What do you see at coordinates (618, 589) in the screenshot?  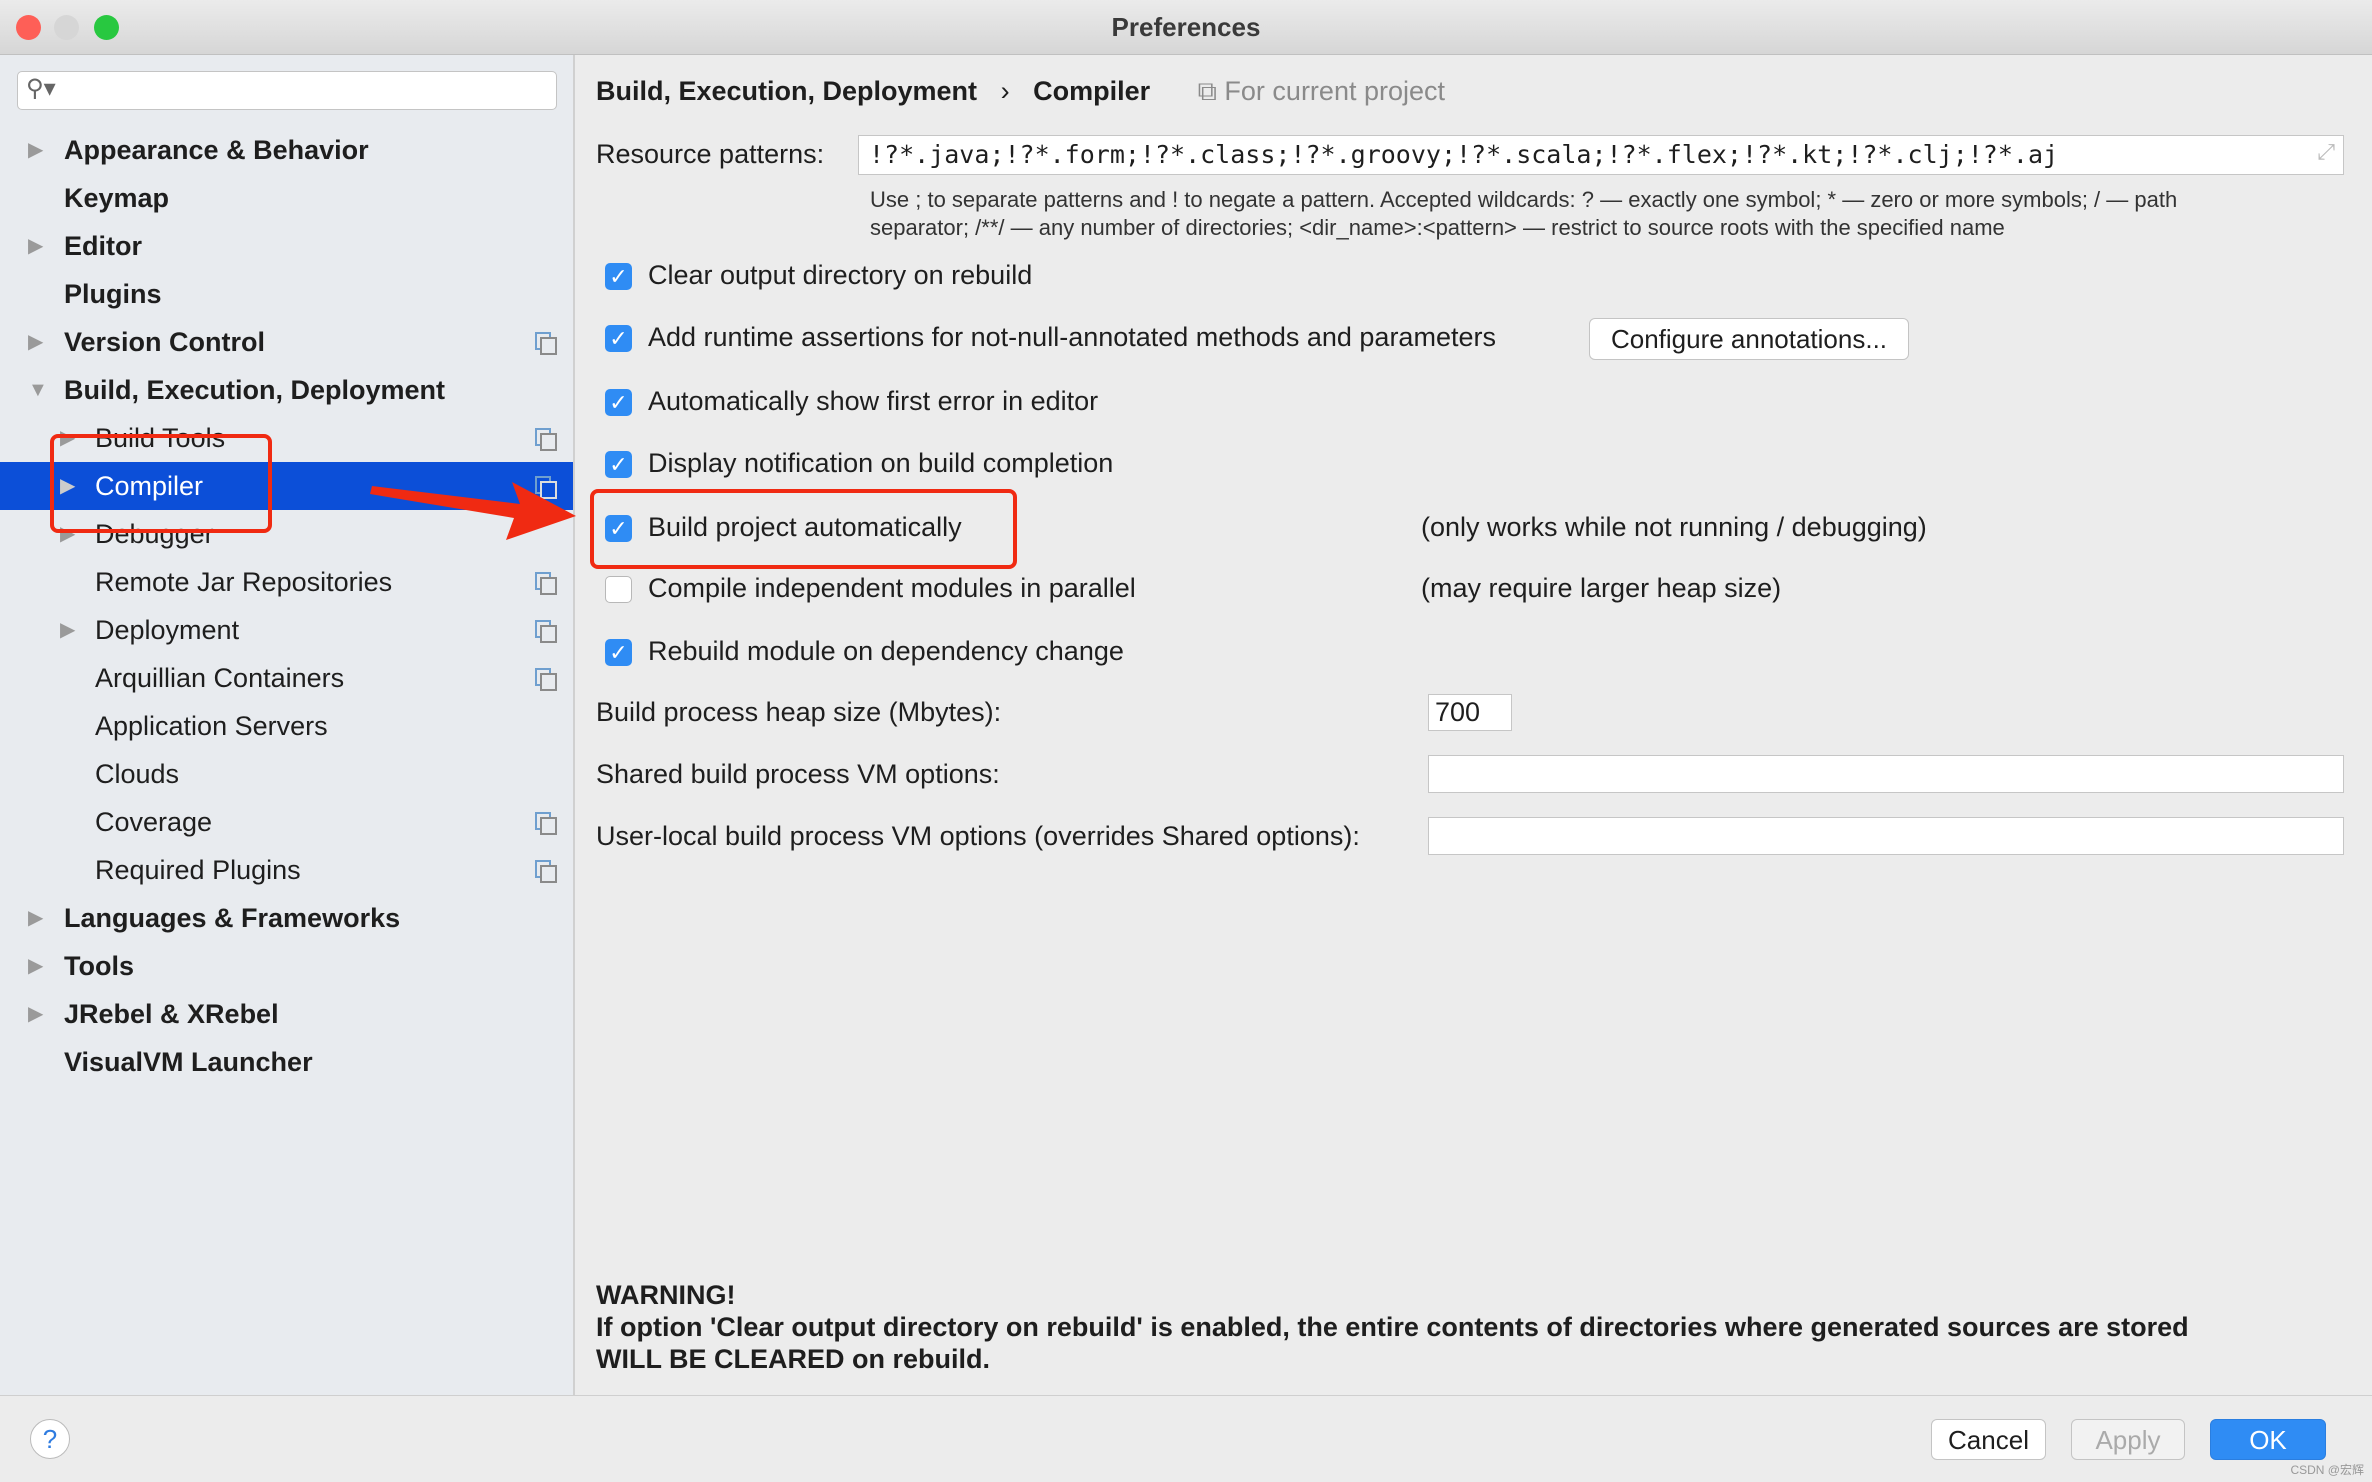 I see `checkbox` at bounding box center [618, 589].